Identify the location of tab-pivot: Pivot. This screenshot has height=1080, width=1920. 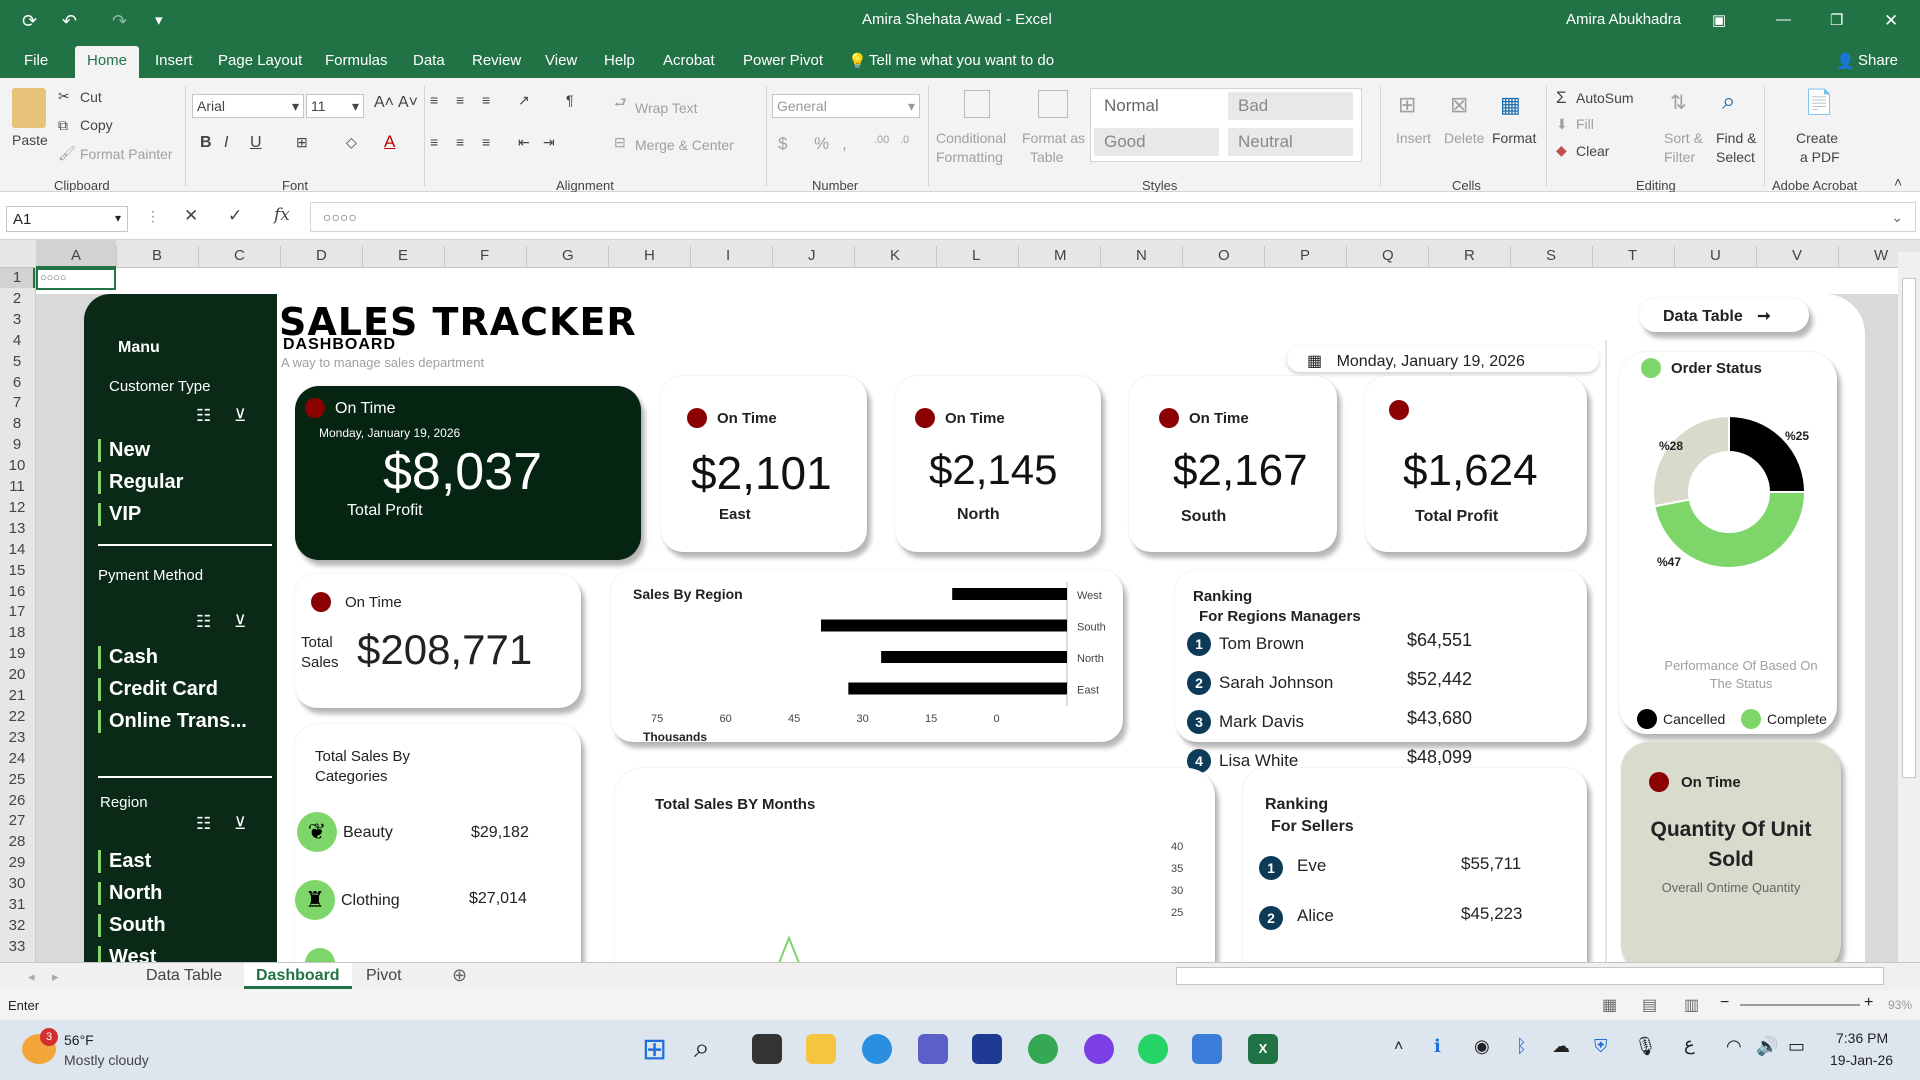
(384, 976).